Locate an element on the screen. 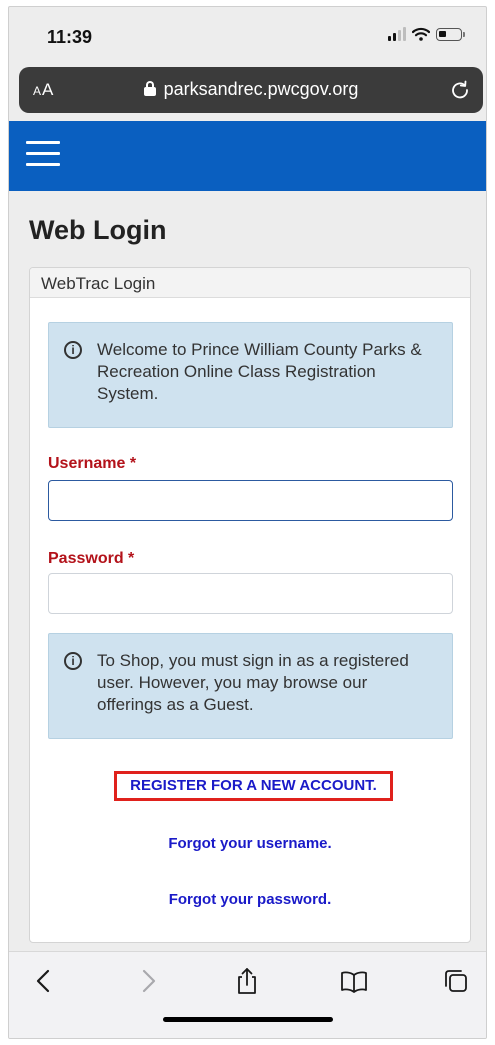 This screenshot has height=1045, width=495. battery-icon is located at coordinates (450, 34).